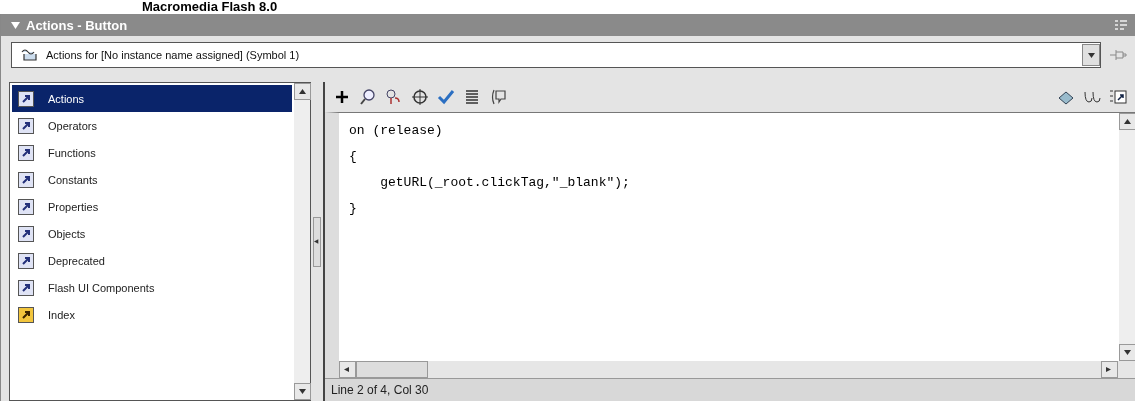 The width and height of the screenshot is (1135, 401). Describe the element at coordinates (101, 287) in the screenshot. I see `toolbox-label: Flash UI Components` at that location.